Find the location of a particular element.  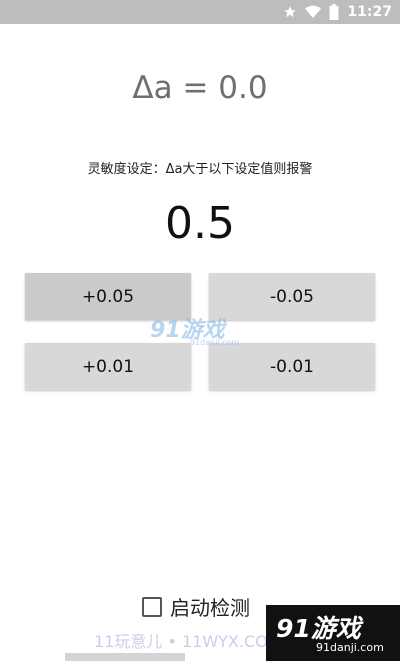

status-time: 11:27 is located at coordinates (369, 12).